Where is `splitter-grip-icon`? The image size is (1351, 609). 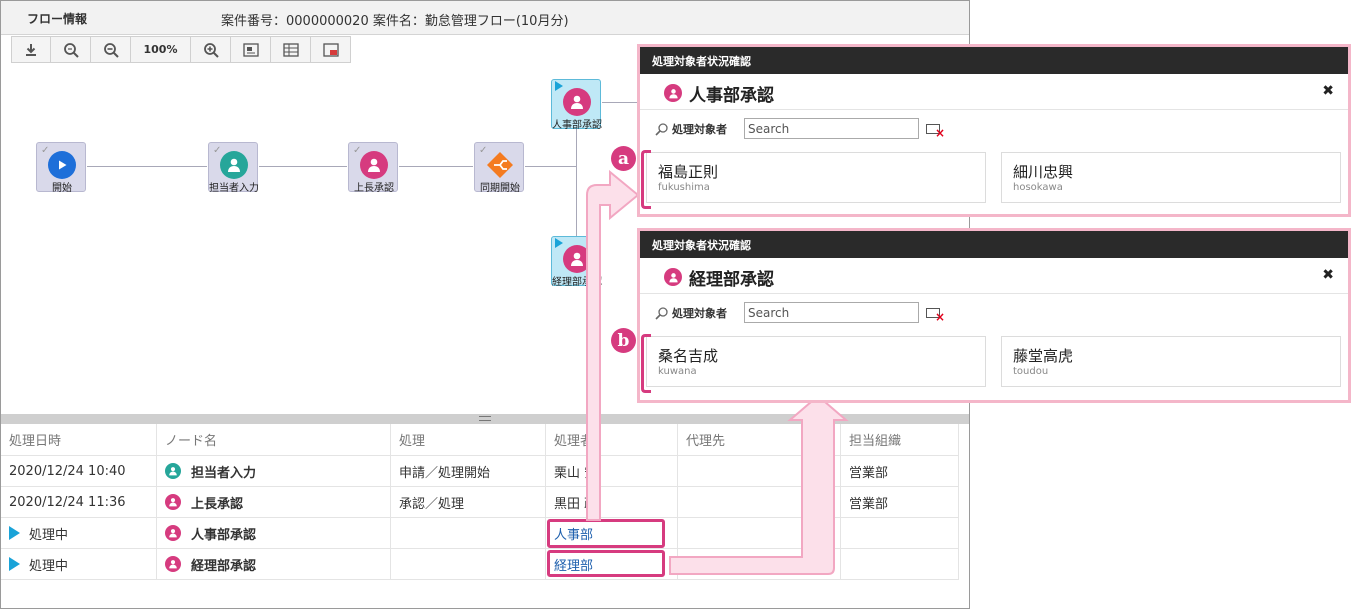
splitter-grip-icon is located at coordinates (485, 418).